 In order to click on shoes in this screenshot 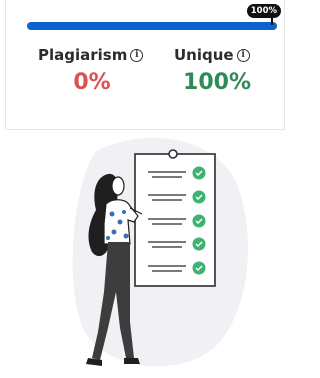, I will do `click(113, 362)`.